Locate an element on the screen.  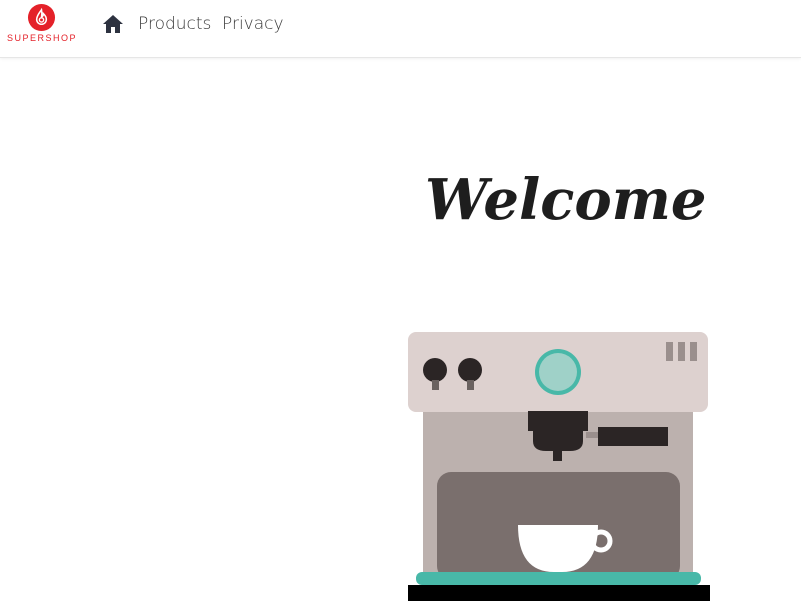
home-icon is located at coordinates (113, 24).